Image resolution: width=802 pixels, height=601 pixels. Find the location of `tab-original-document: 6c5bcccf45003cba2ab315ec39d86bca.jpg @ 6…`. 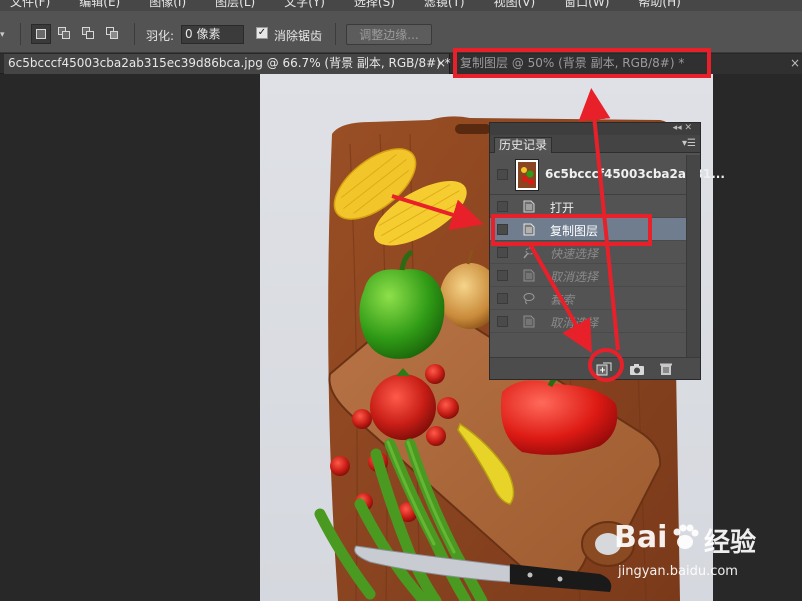

tab-original-document: 6c5bcccf45003cba2ab315ec39d86bca.jpg @ 6… is located at coordinates (227, 64).